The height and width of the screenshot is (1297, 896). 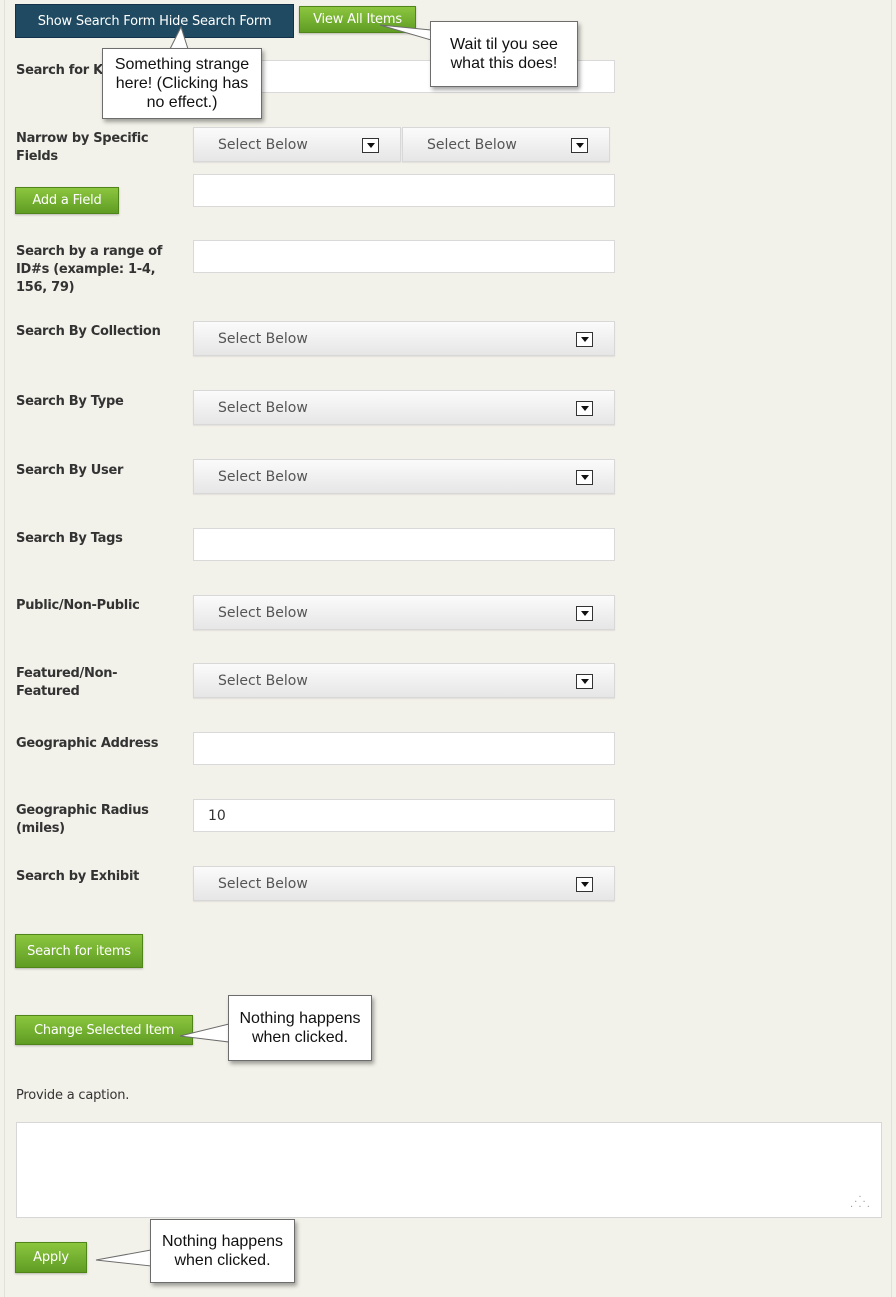 I want to click on caption-textarea, so click(x=449, y=1170).